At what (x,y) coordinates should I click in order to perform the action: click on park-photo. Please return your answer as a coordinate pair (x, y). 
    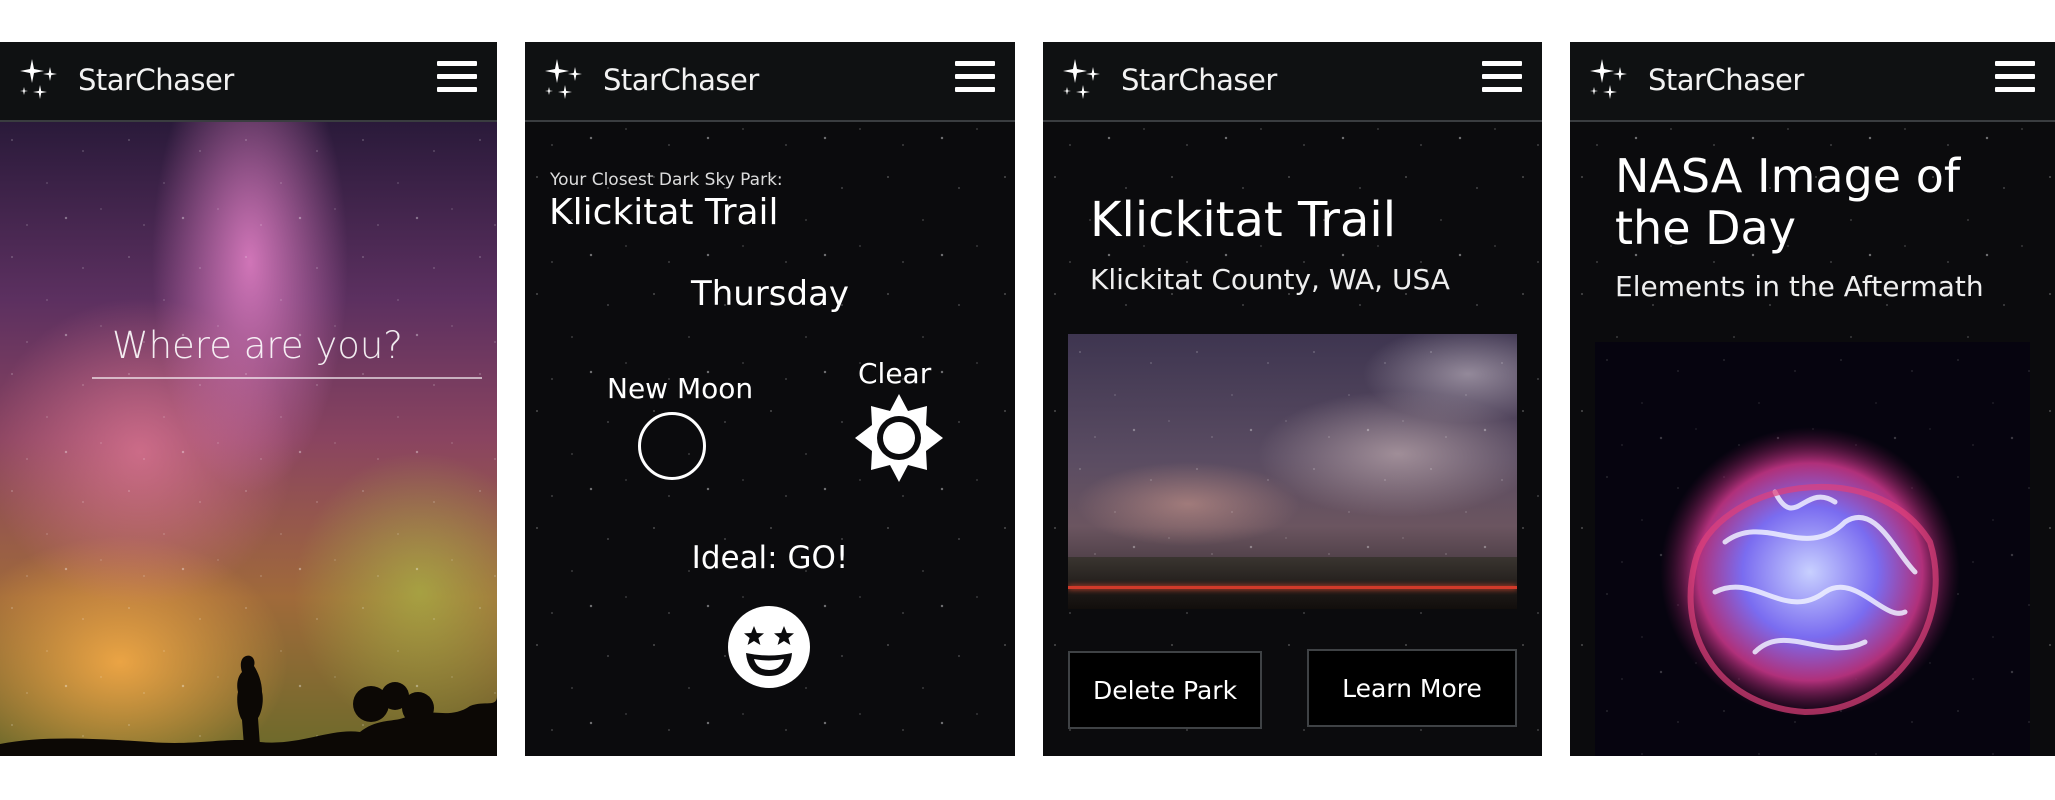
    Looking at the image, I should click on (1292, 471).